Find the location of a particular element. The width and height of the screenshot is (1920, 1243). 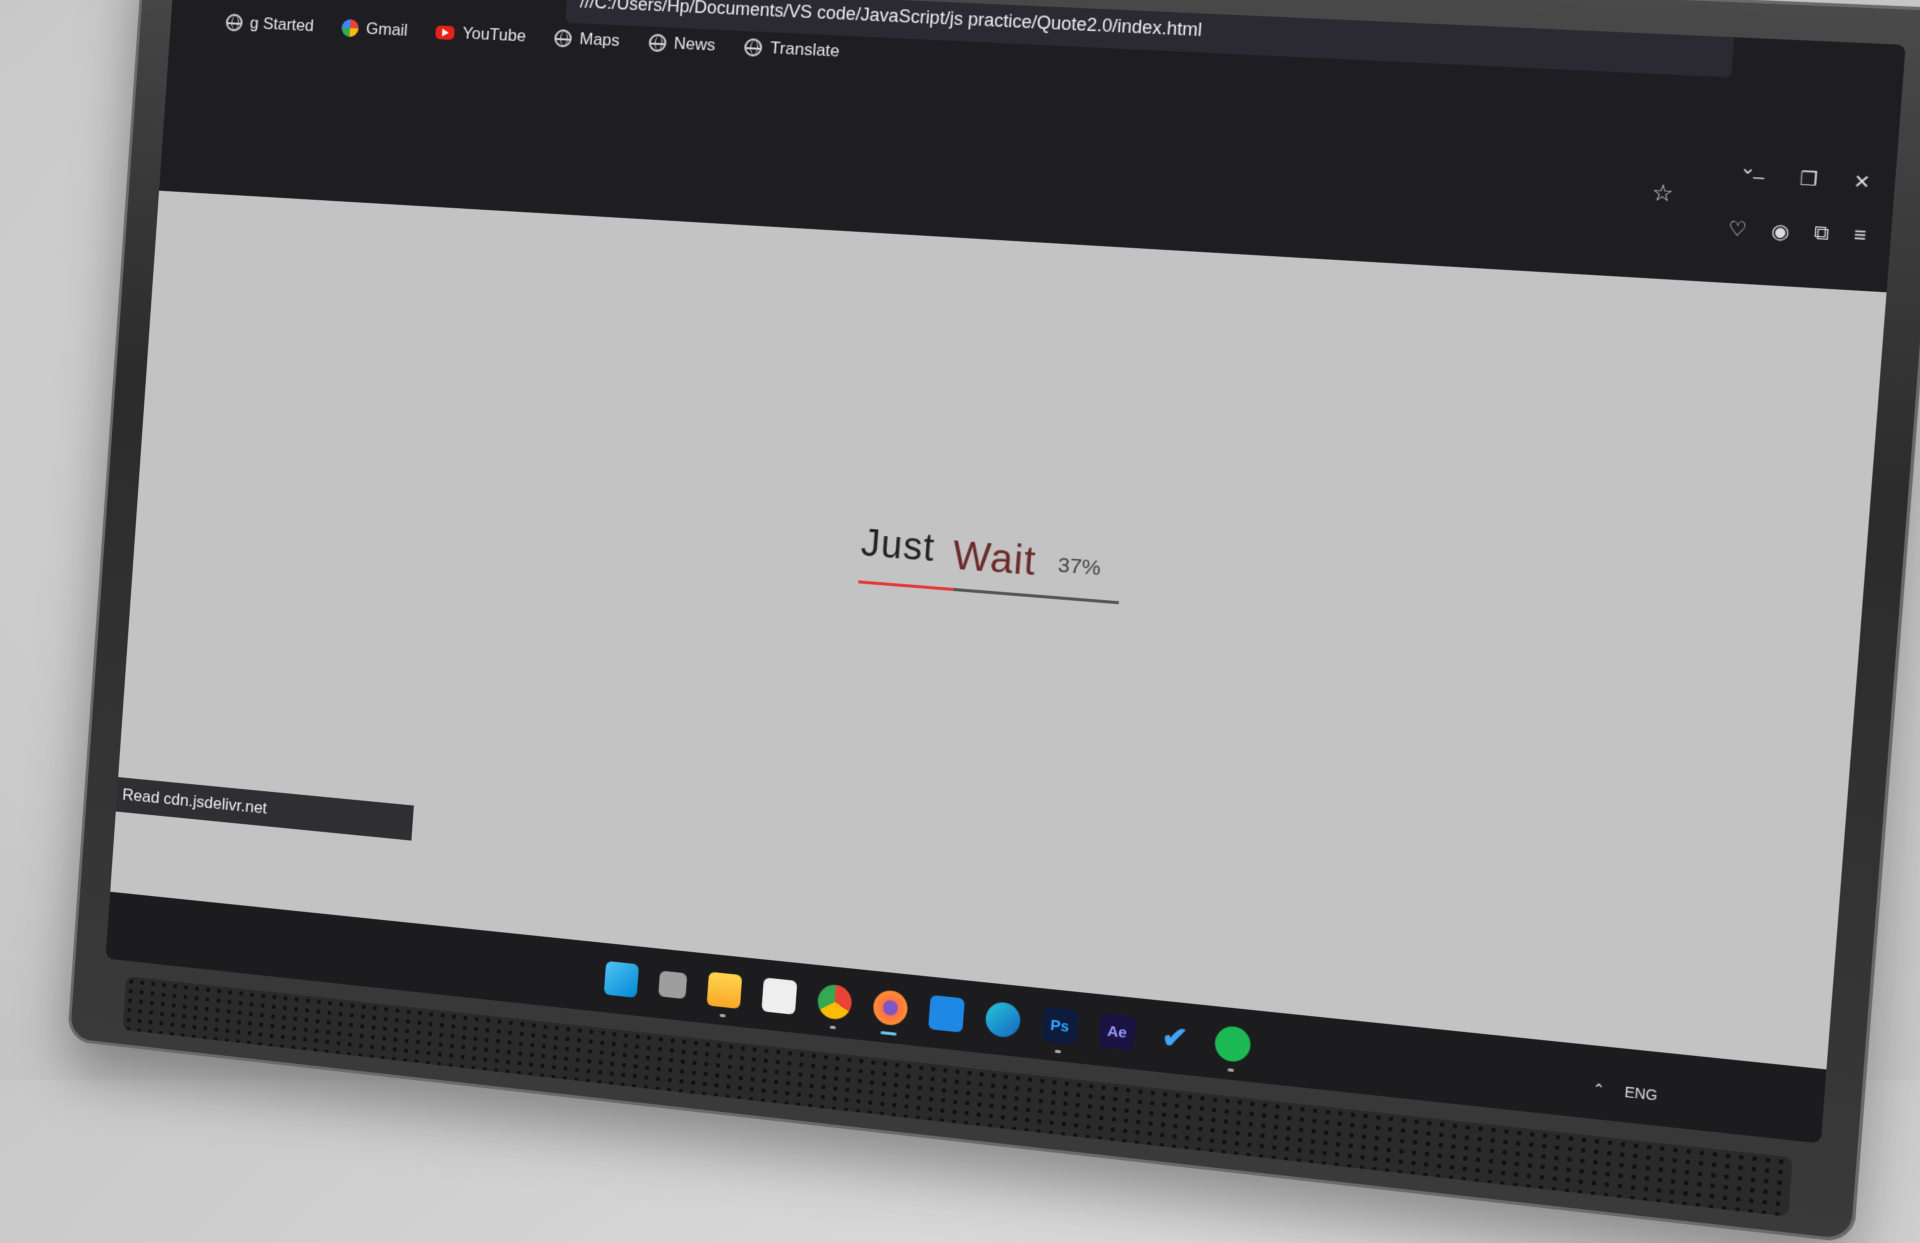

bookmark-gmail: Gmail is located at coordinates (374, 29).